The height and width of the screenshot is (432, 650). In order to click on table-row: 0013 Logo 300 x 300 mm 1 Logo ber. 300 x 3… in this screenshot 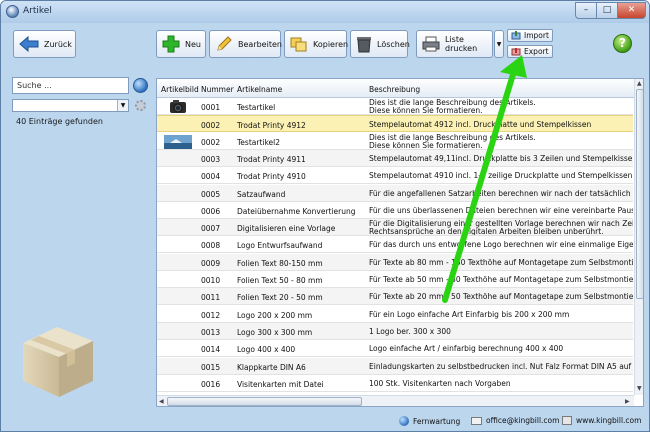, I will do `click(395, 331)`.